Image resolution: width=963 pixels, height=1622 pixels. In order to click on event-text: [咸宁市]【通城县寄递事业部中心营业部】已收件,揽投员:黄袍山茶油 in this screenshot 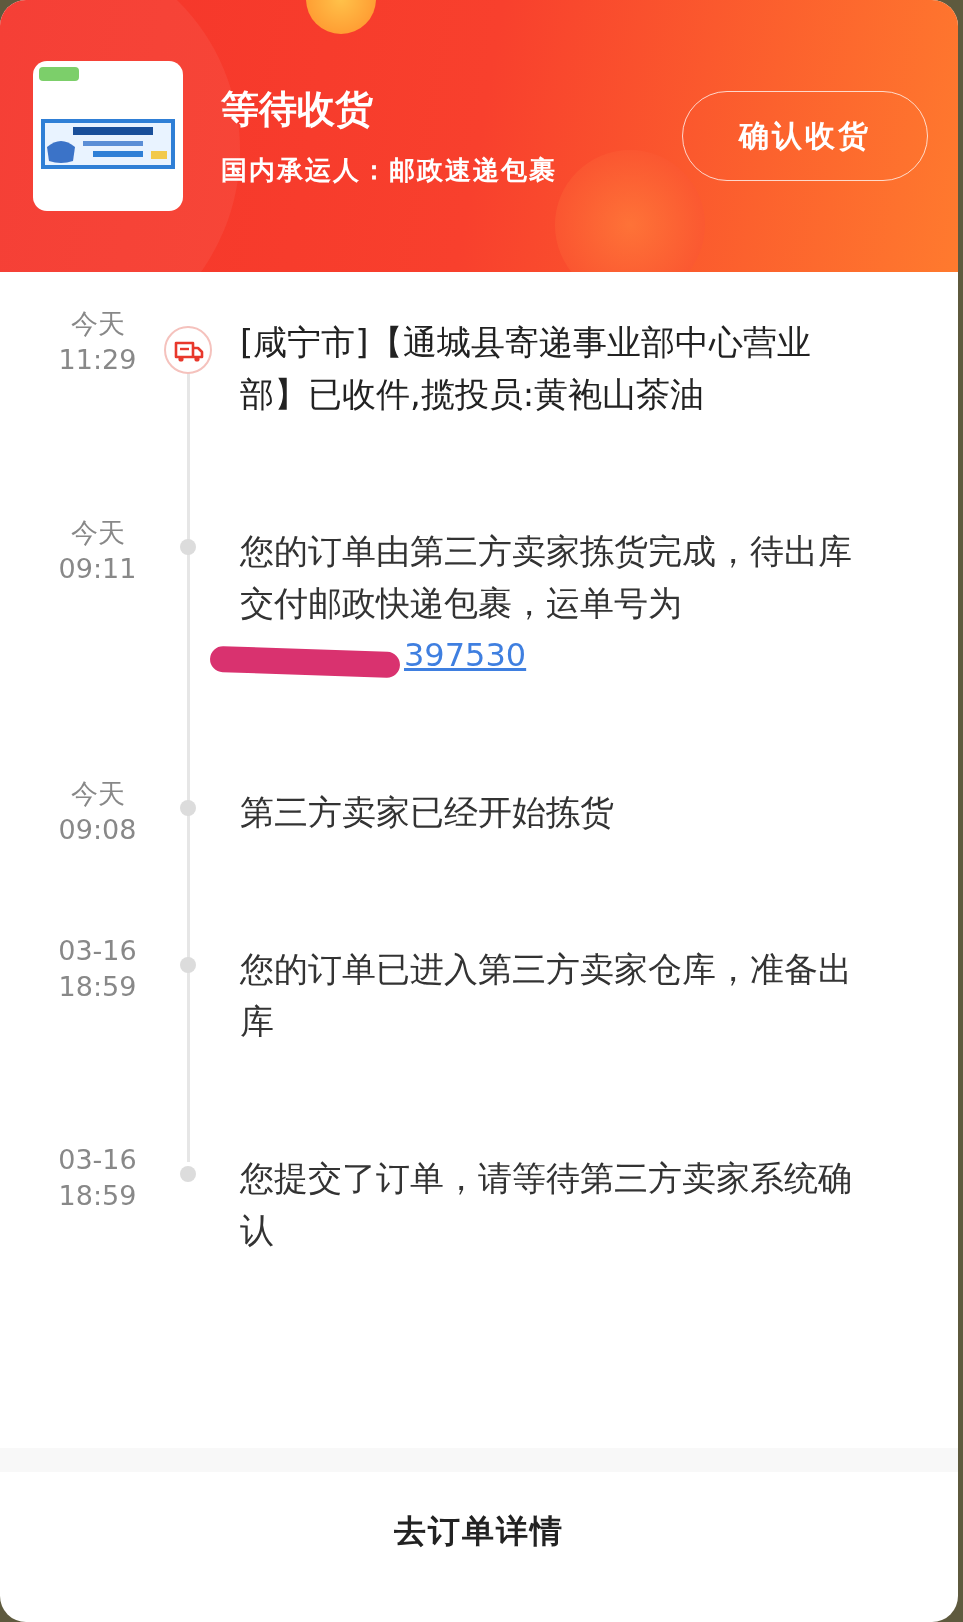, I will do `click(525, 368)`.